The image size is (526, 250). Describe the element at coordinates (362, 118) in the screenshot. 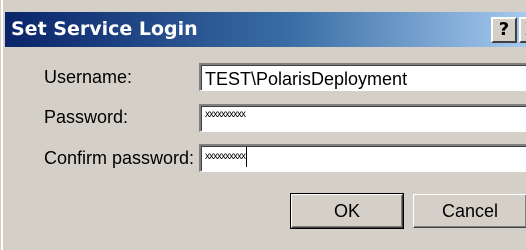

I see `password-field: xxxxxxxxxx` at that location.